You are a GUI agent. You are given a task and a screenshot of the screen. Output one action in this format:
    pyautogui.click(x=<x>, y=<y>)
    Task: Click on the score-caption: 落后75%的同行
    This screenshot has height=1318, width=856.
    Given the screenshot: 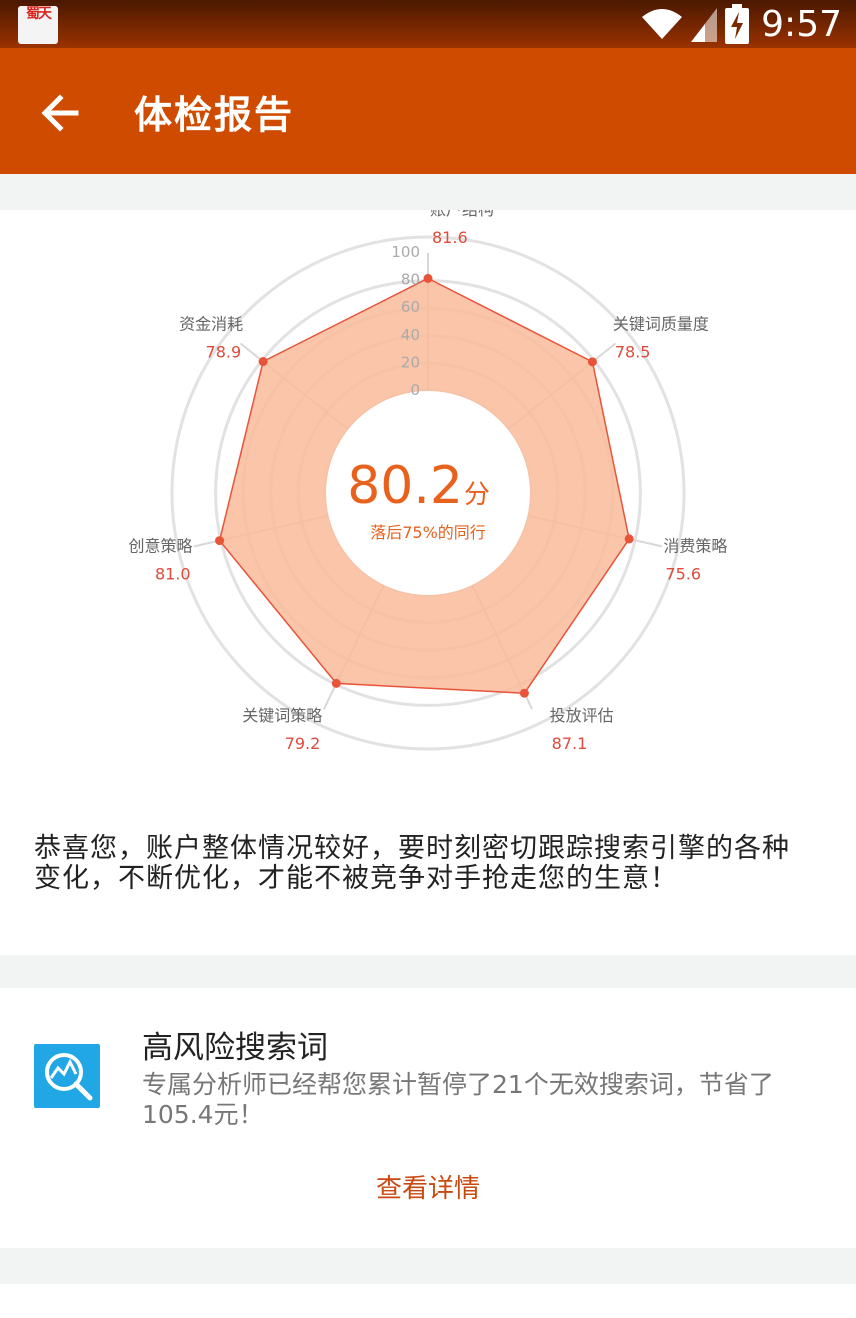 What is the action you would take?
    pyautogui.click(x=428, y=532)
    